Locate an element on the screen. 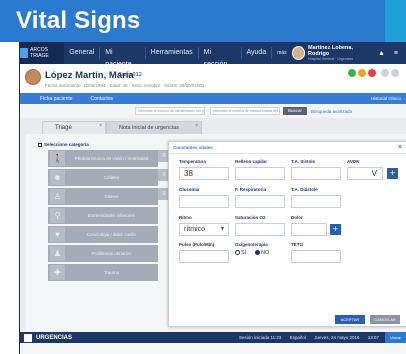 The image size is (406, 354). category-heading-text: Seleccione categoría is located at coordinates (66, 144).